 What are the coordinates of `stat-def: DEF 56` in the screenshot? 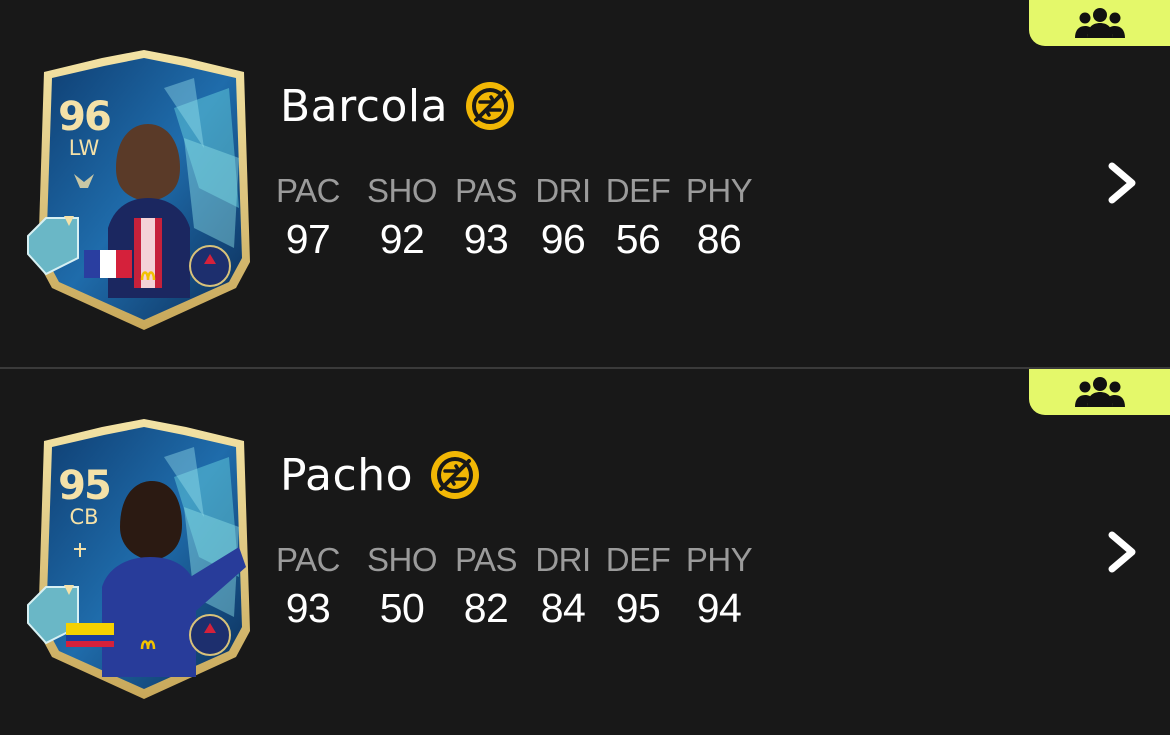 It's located at (638, 217).